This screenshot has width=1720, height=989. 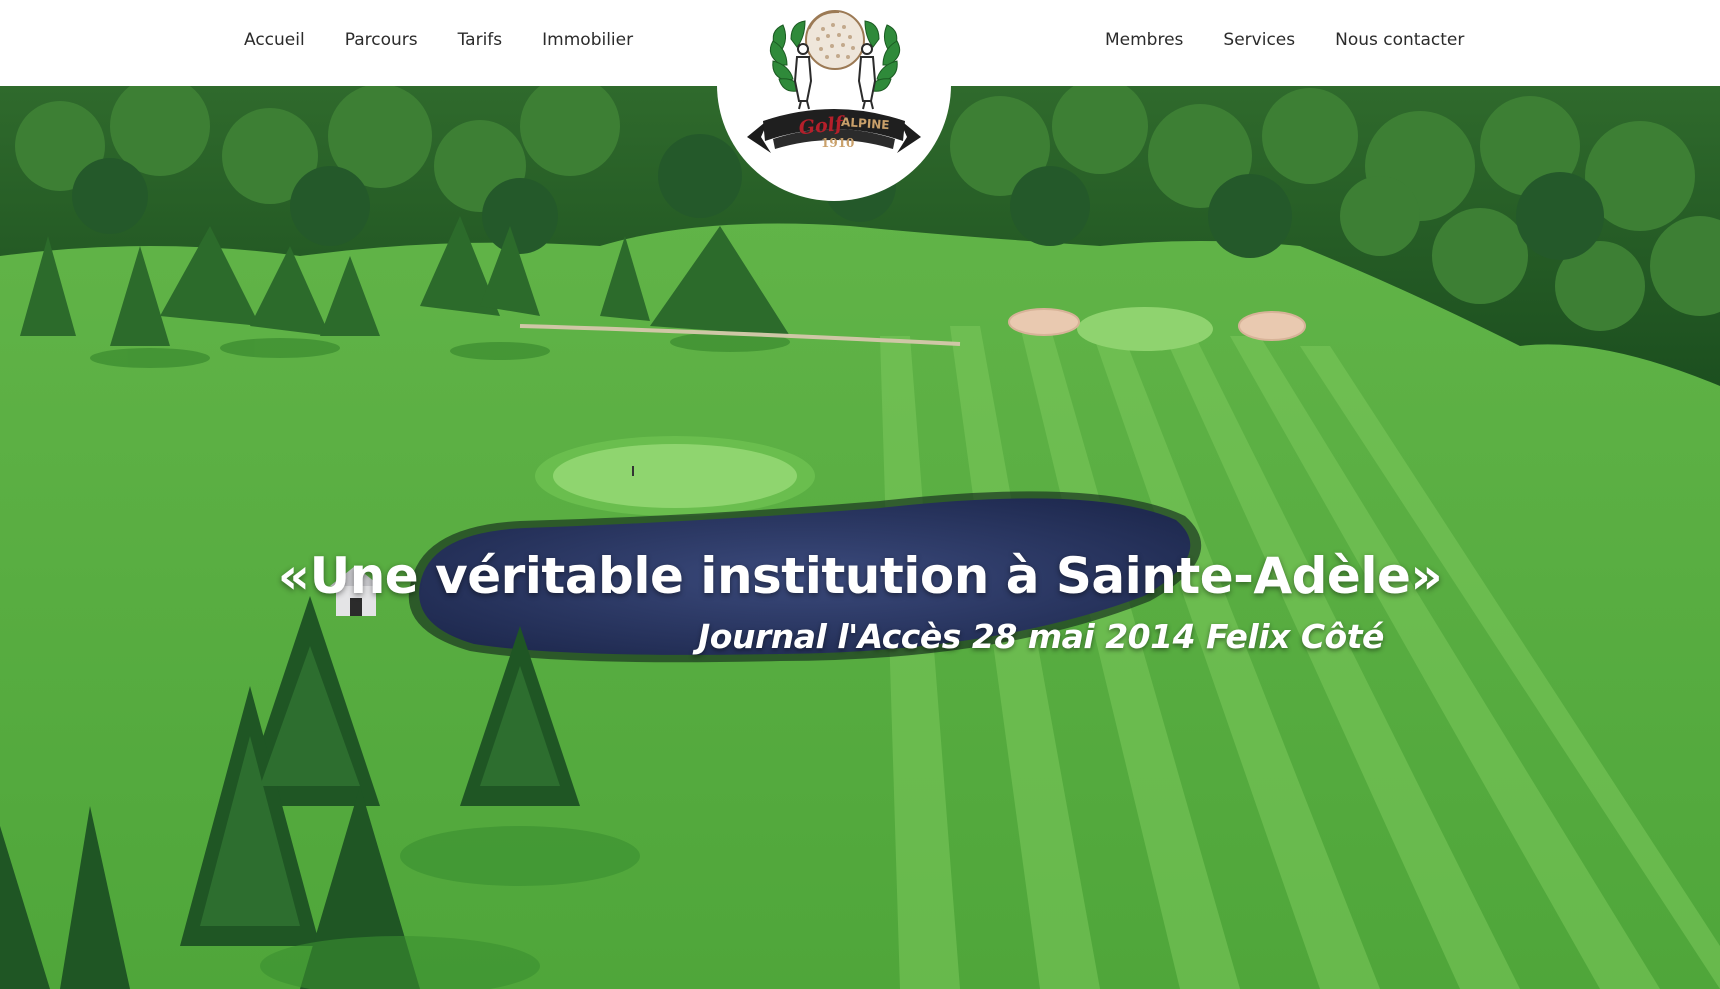 What do you see at coordinates (837, 143) in the screenshot?
I see `logo-year: 1910` at bounding box center [837, 143].